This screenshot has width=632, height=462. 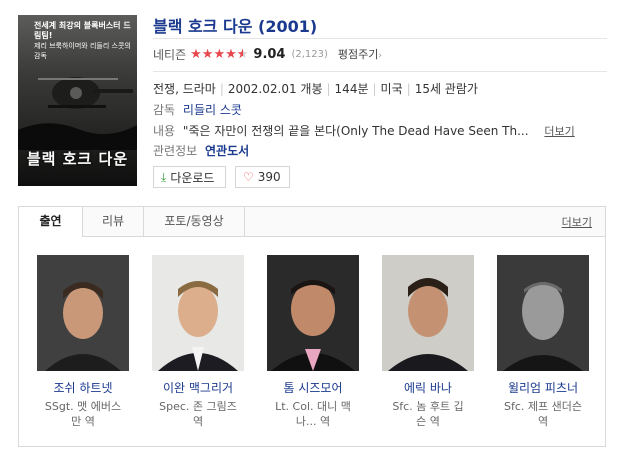 I want to click on related-label: 관련정보, so click(x=175, y=151).